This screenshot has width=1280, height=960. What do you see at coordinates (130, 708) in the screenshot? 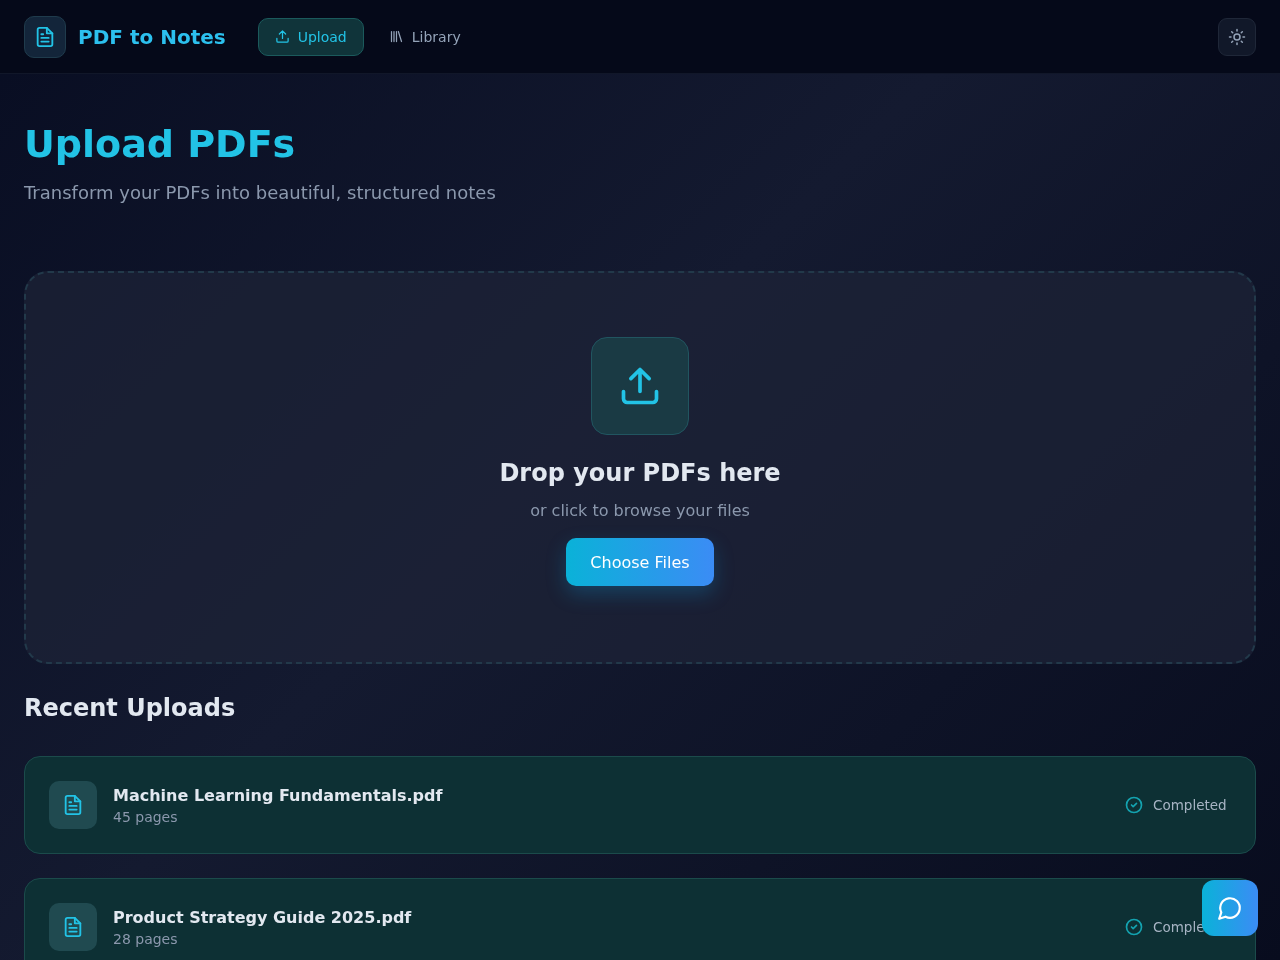
I see `section-title: Recent Uploads` at bounding box center [130, 708].